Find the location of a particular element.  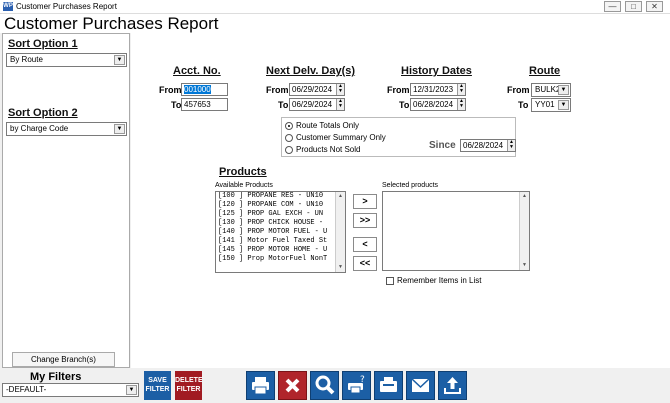

preview-button is located at coordinates (324, 385).